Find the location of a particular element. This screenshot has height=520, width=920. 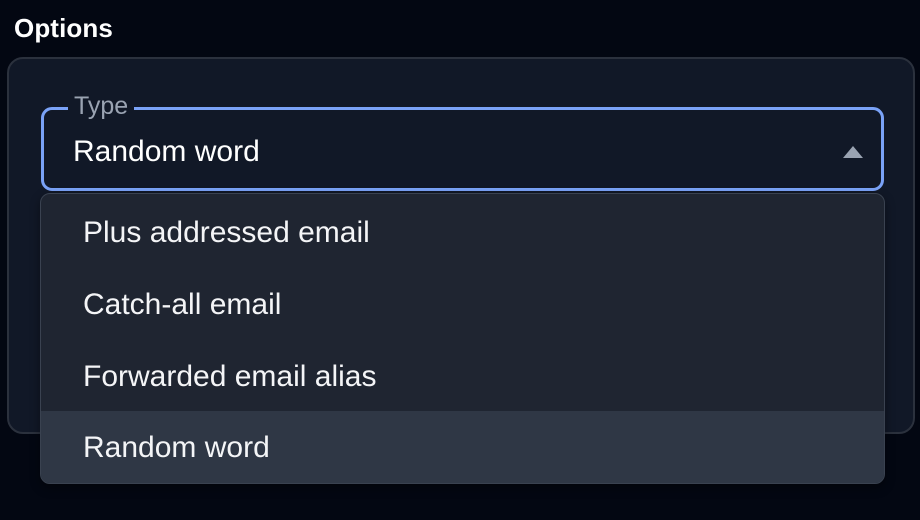

type-selected-value: Random word is located at coordinates (166, 152).